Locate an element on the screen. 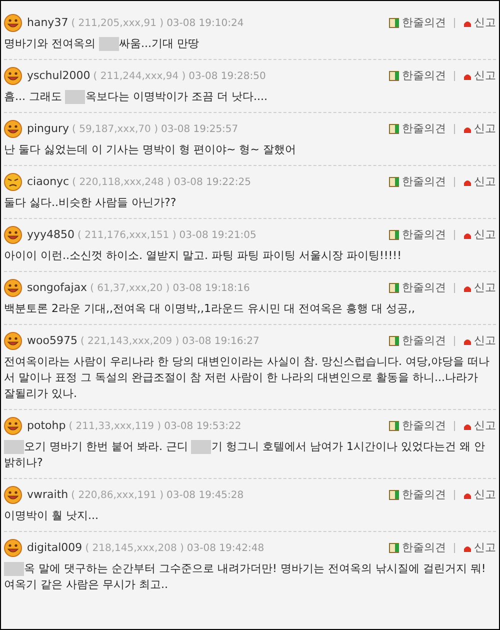  ip-address: ( 211,33,xxx,119 ) is located at coordinates (115, 427).